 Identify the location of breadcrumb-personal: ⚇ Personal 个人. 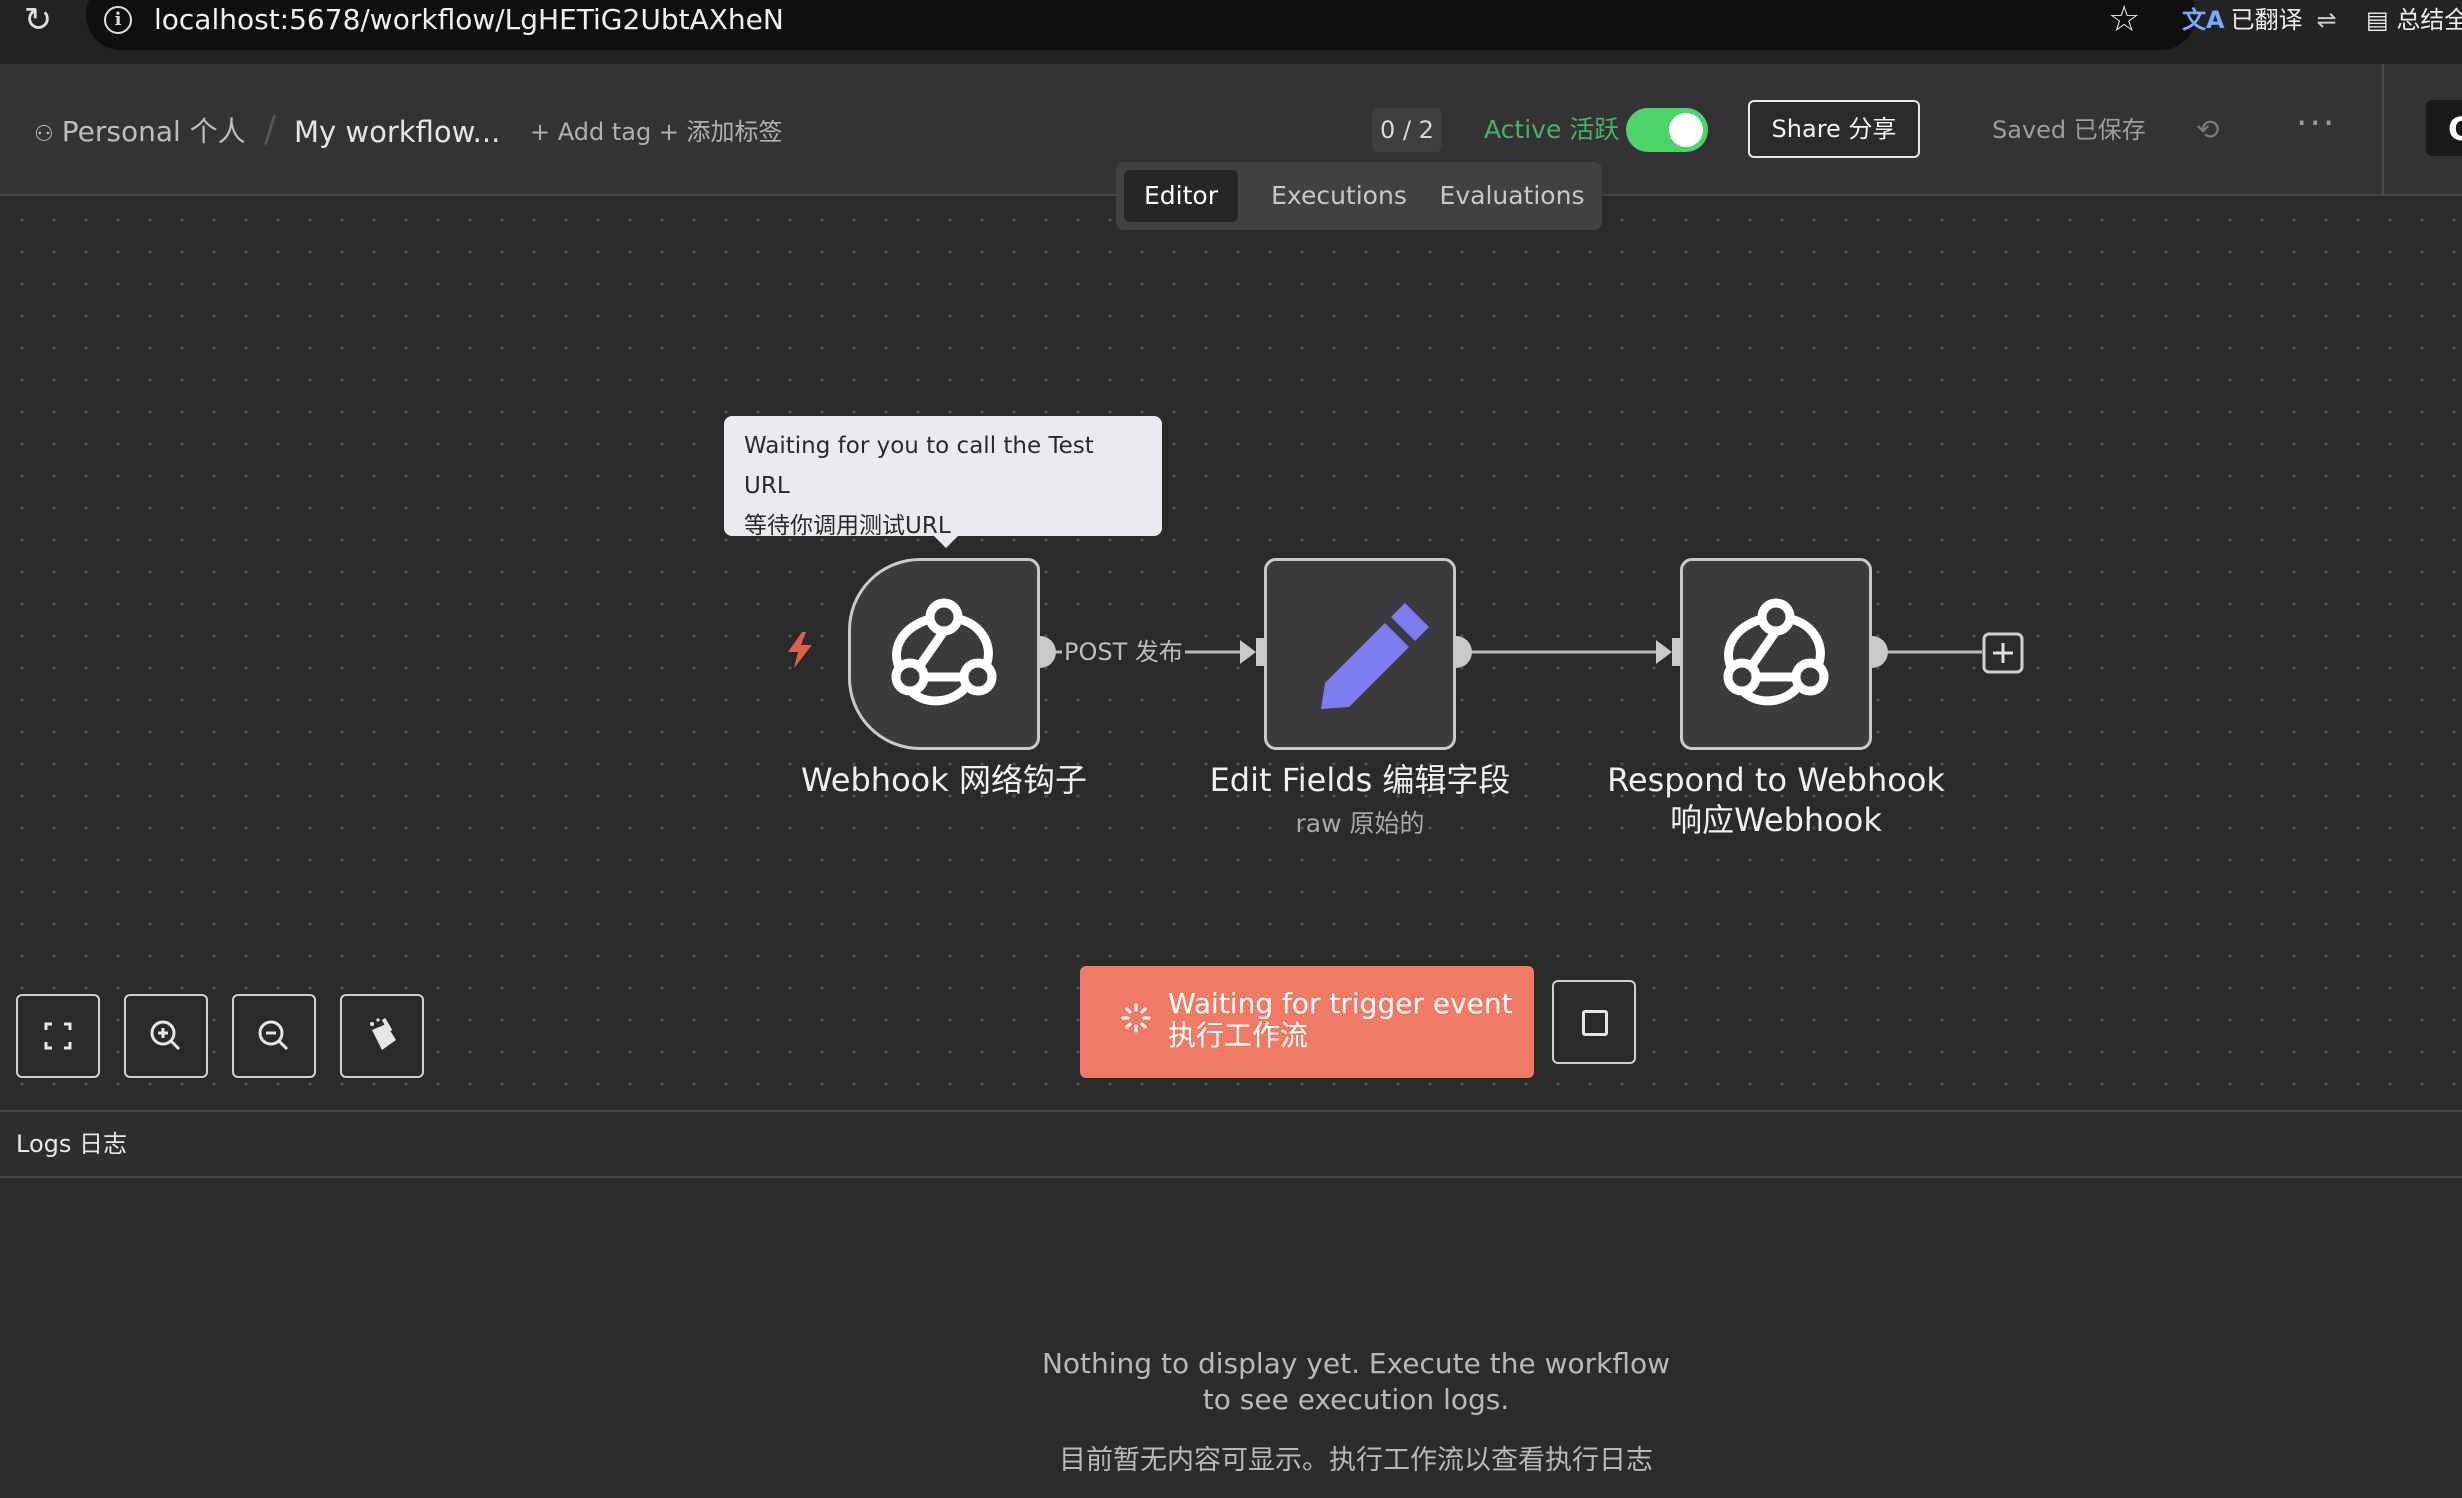
(140, 133).